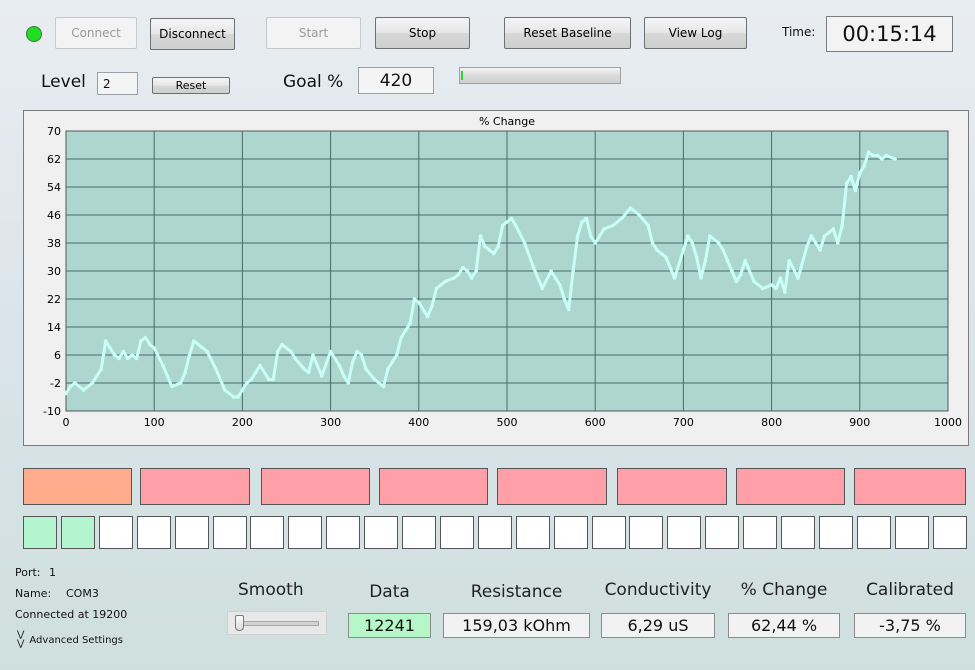  Describe the element at coordinates (191, 85) in the screenshot. I see `level-reset-button: Reset` at that location.